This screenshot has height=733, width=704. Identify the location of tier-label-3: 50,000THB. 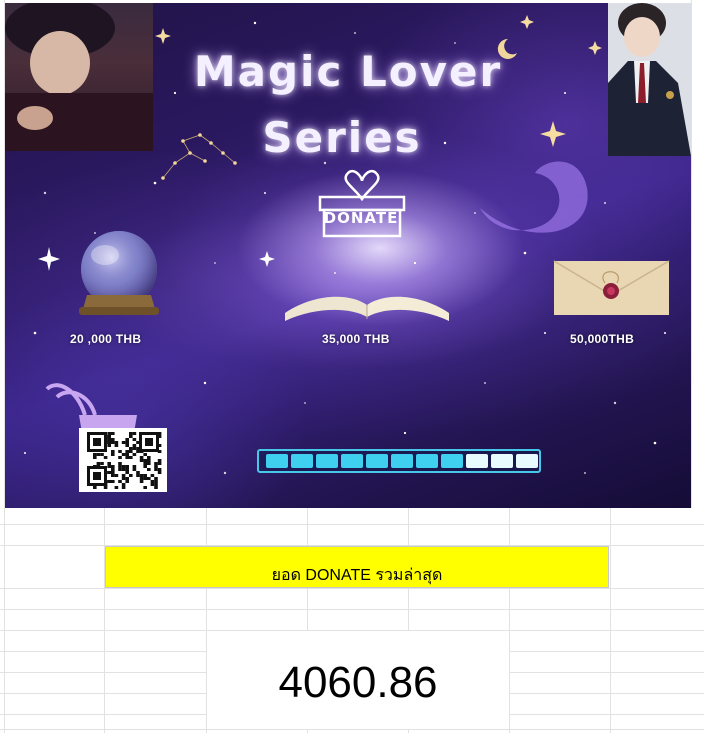
(602, 339).